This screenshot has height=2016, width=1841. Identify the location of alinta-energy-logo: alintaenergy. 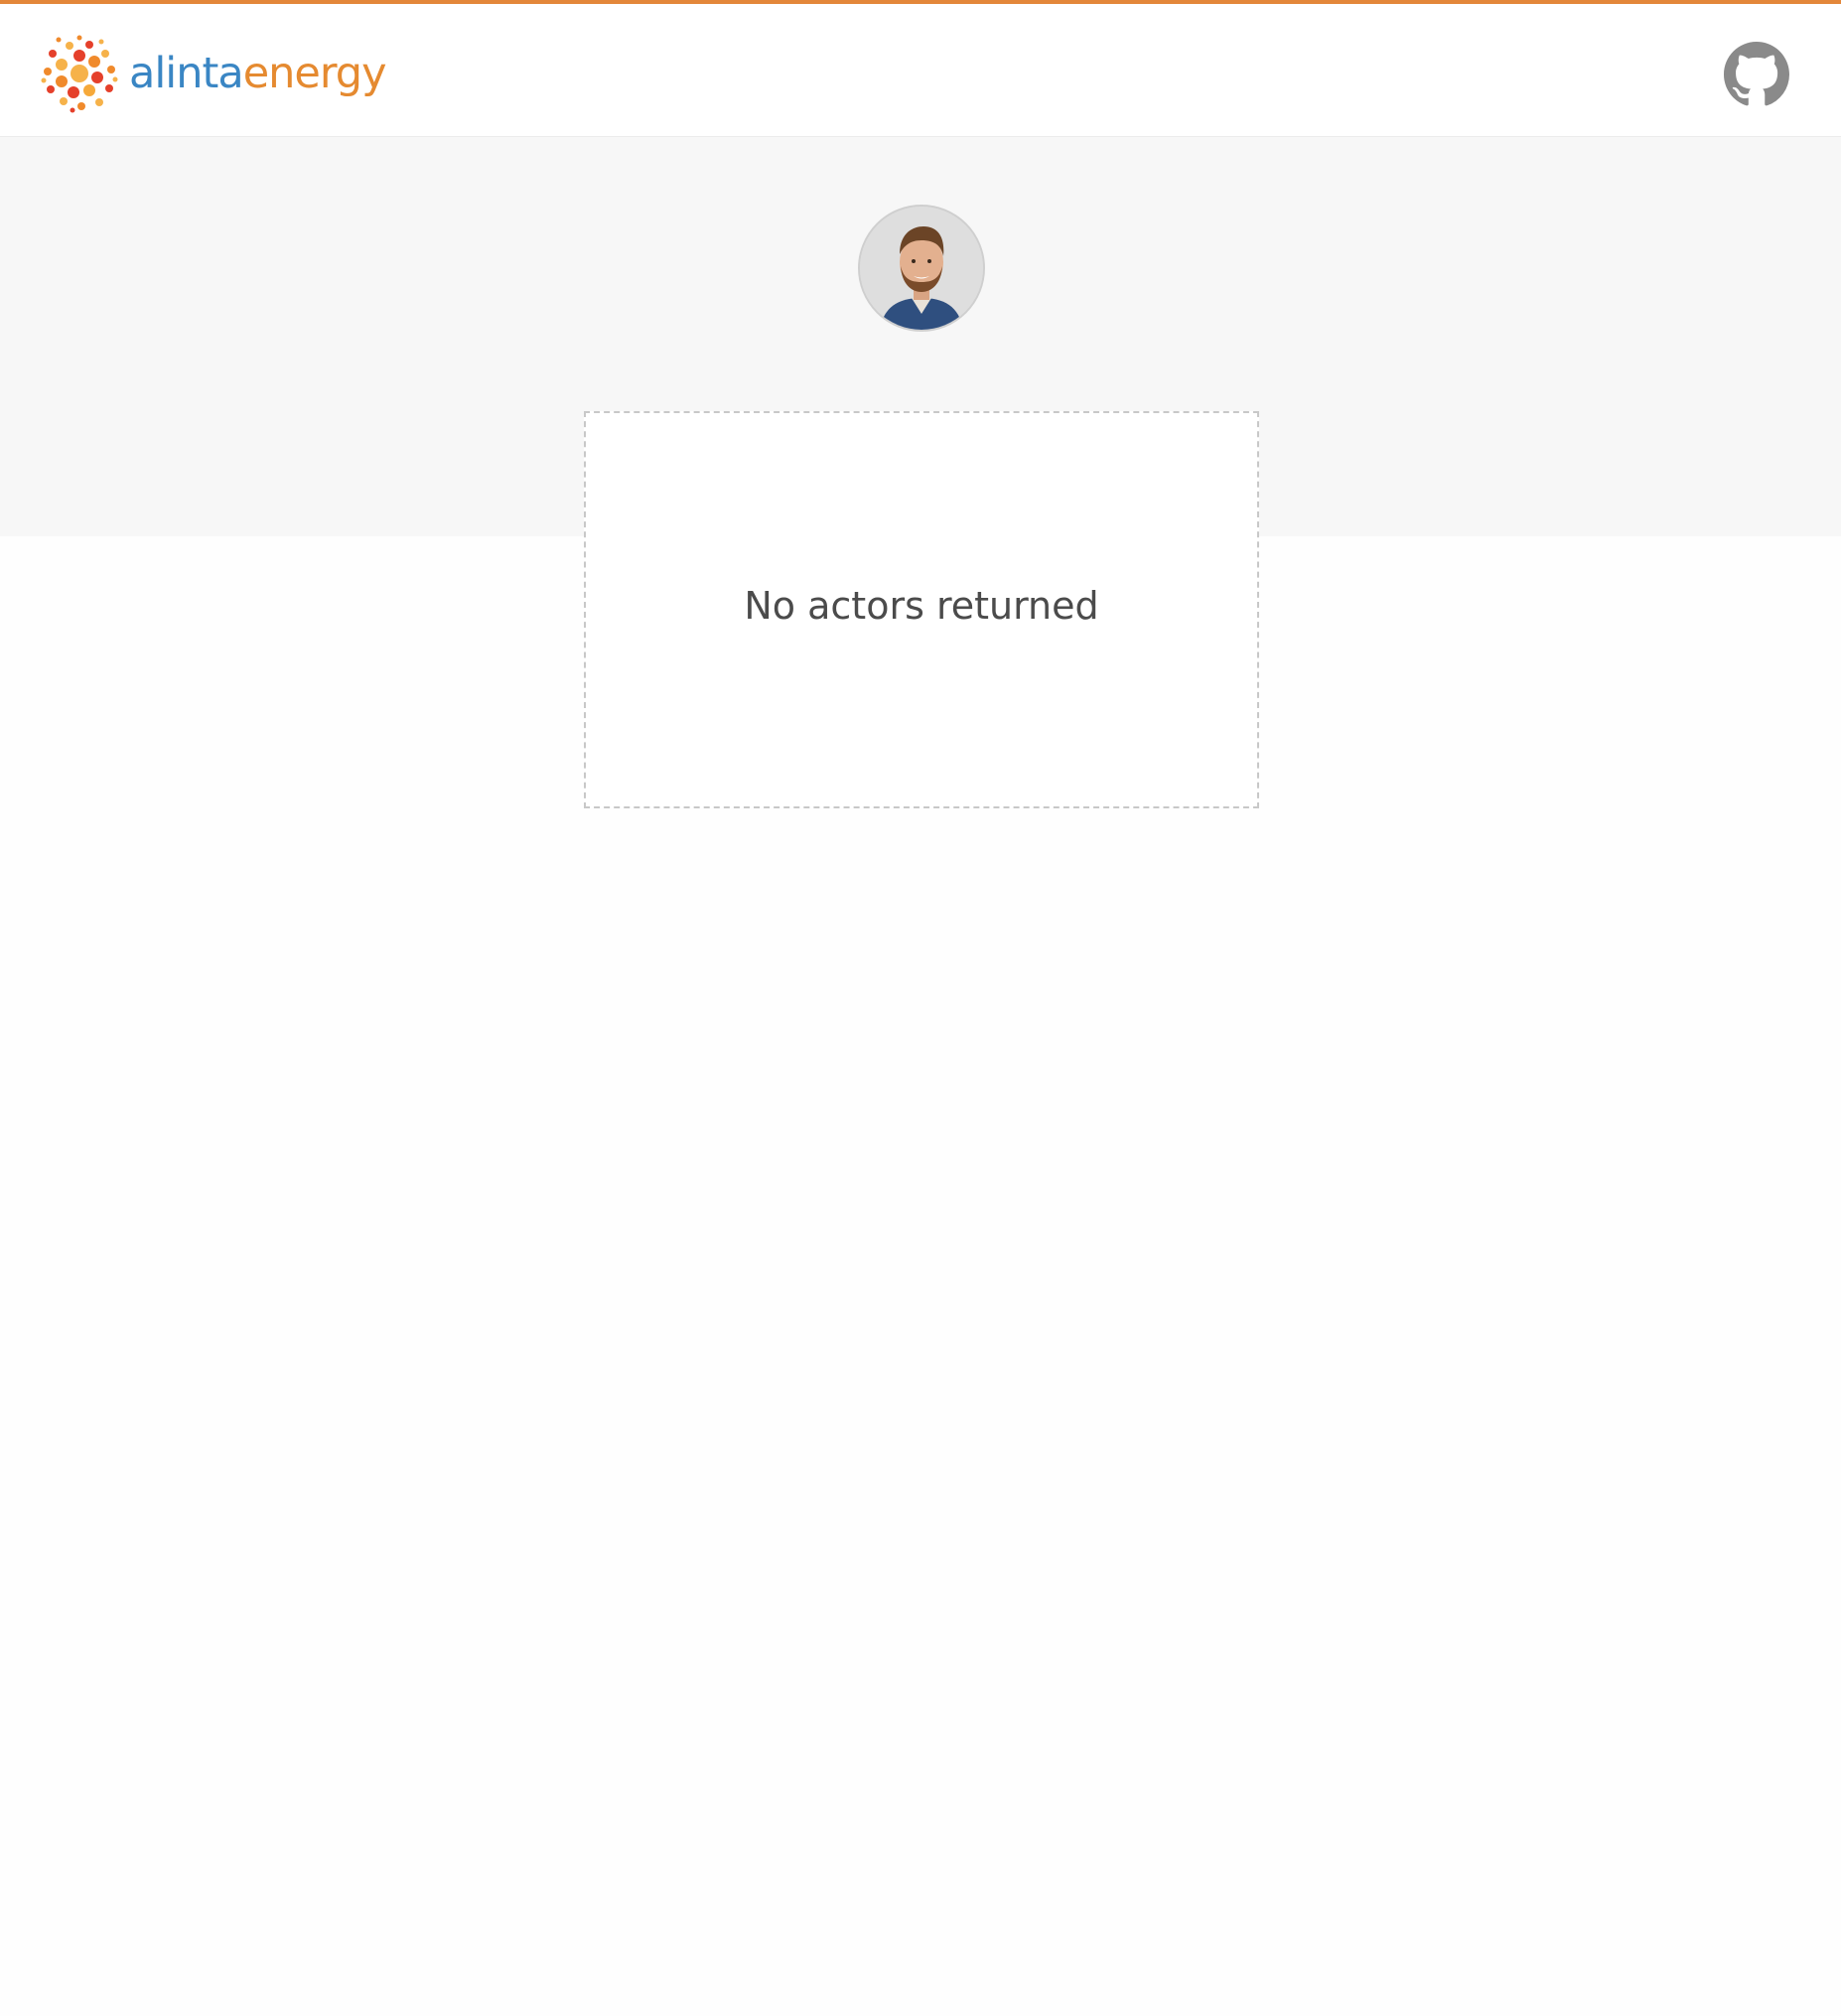
(214, 73).